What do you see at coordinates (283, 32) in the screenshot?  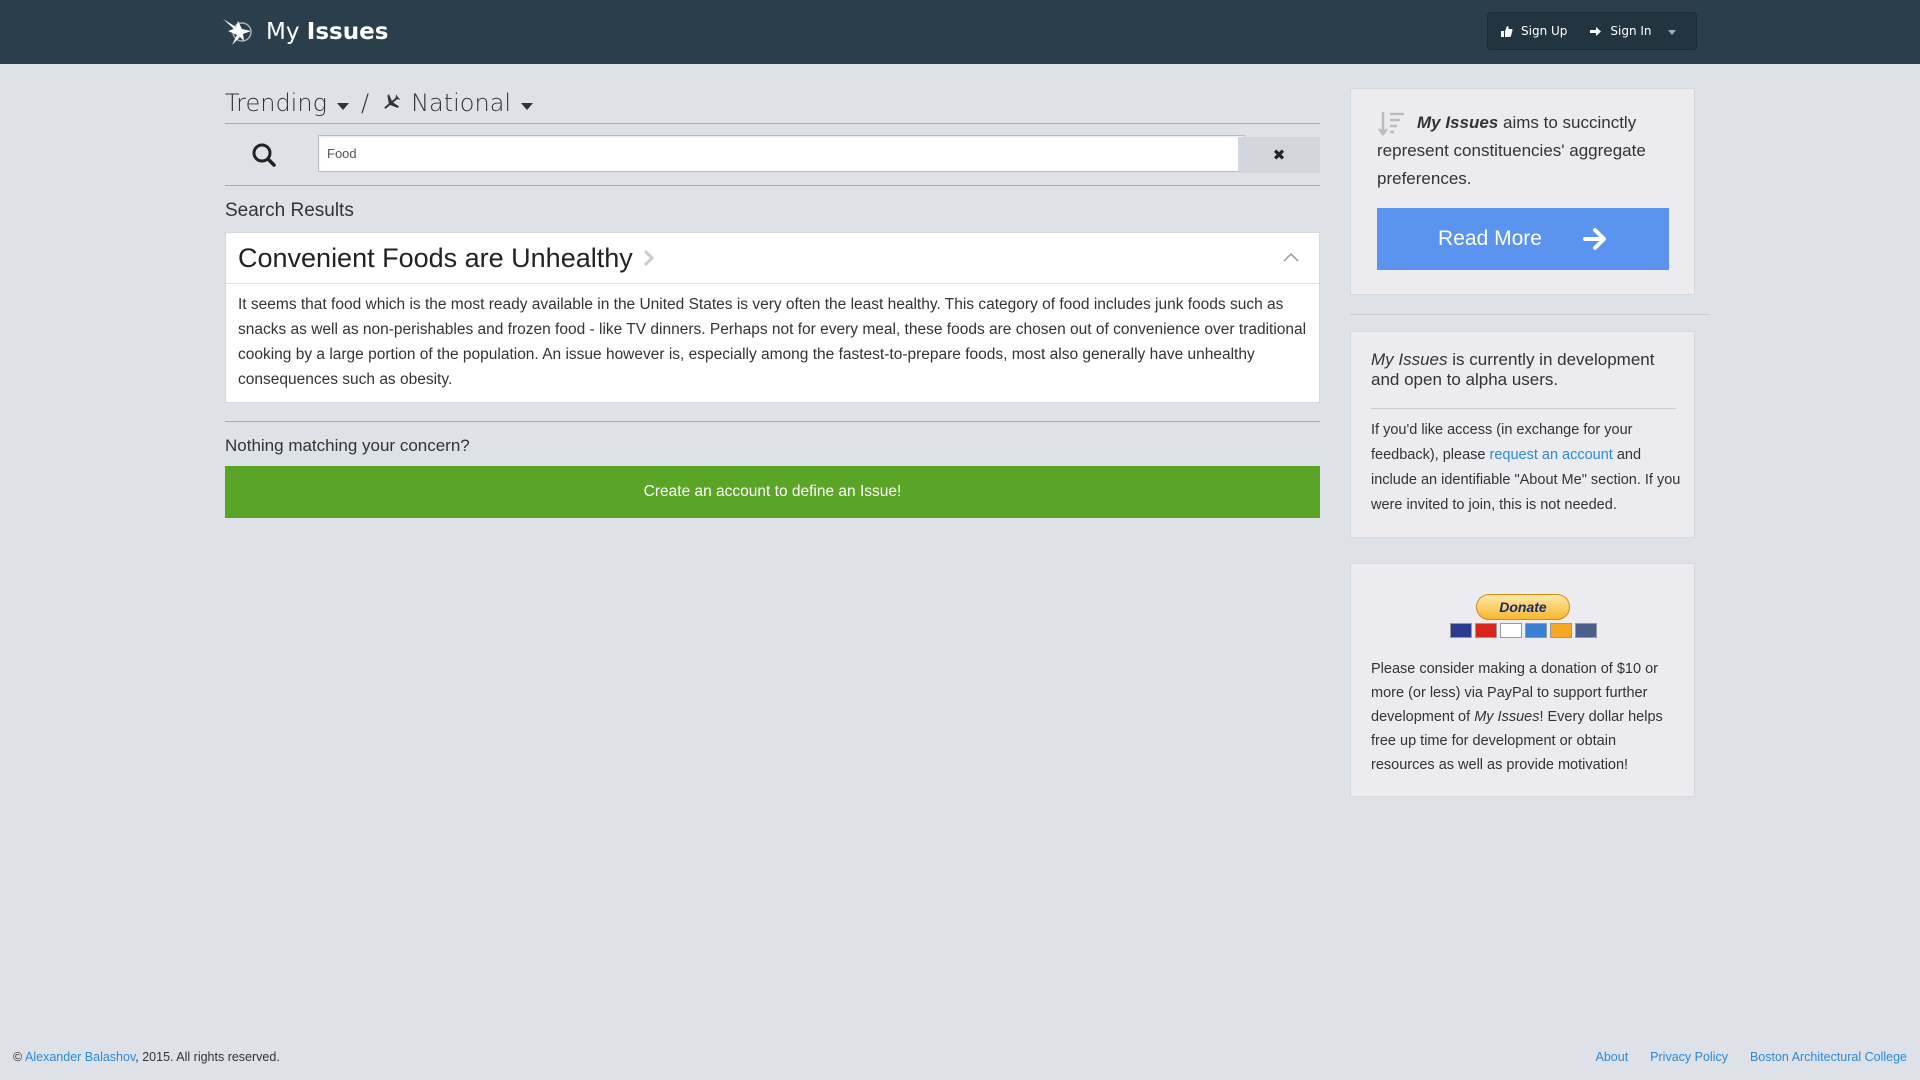 I see `brand-my: My` at bounding box center [283, 32].